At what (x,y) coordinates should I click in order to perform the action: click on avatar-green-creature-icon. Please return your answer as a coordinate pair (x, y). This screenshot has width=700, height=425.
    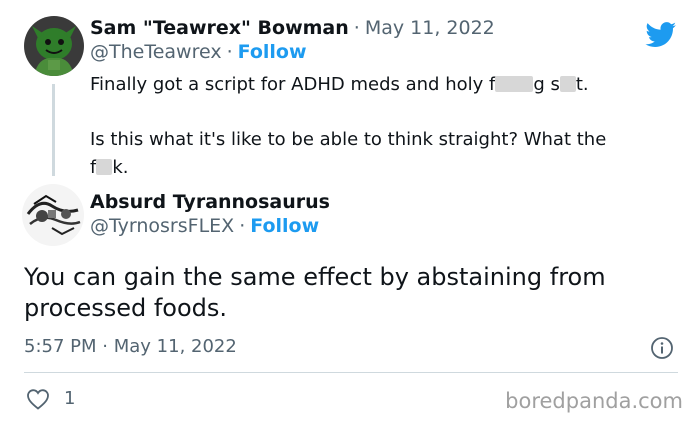
    Looking at the image, I should click on (54, 46).